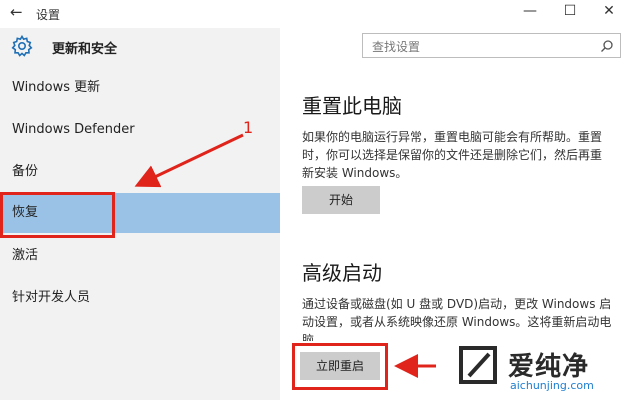 This screenshot has width=633, height=400. What do you see at coordinates (51, 297) in the screenshot?
I see `sidebar-item-label: 针对开发人员` at bounding box center [51, 297].